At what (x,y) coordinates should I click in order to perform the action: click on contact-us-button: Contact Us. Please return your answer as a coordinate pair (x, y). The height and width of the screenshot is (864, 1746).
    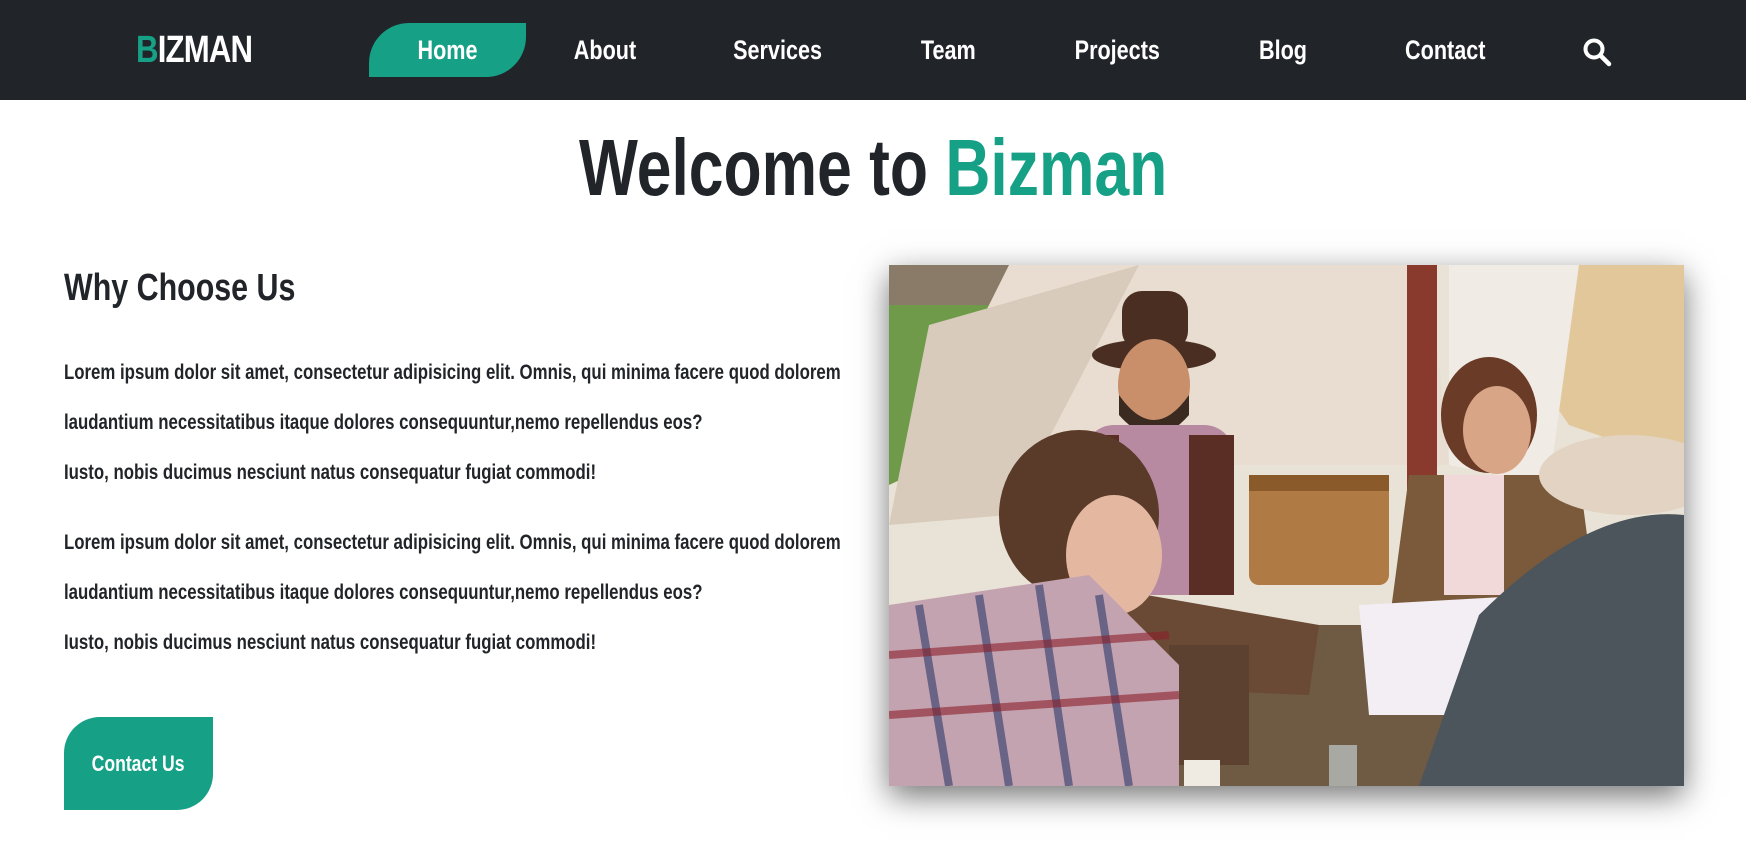
    Looking at the image, I should click on (138, 763).